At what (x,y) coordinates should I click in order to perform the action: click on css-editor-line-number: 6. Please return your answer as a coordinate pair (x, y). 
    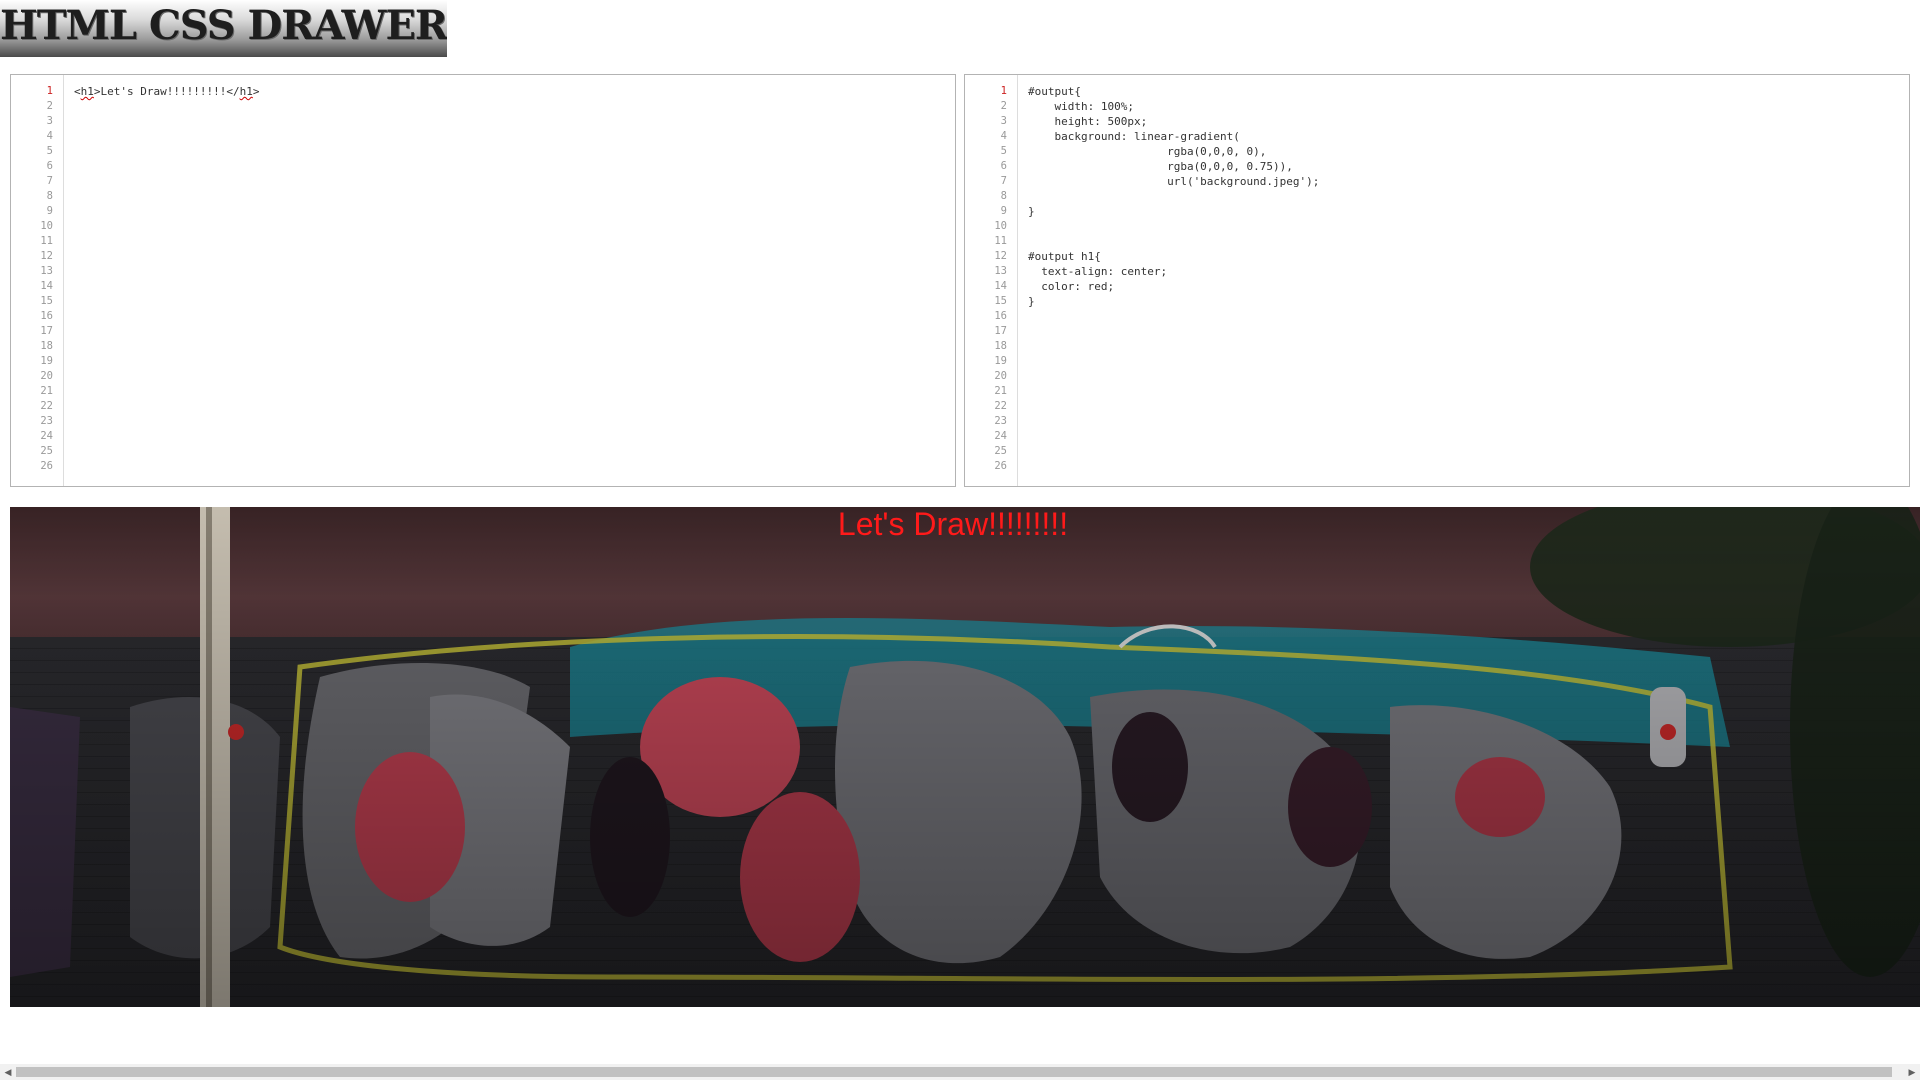
    Looking at the image, I should click on (1003, 166).